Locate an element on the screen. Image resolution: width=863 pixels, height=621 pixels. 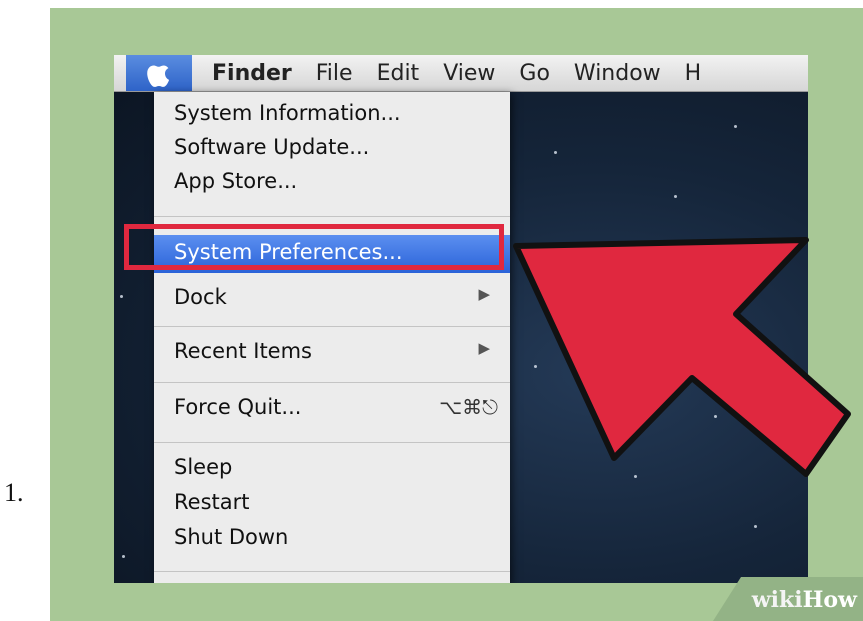
menubar-item-file: File is located at coordinates (334, 73).